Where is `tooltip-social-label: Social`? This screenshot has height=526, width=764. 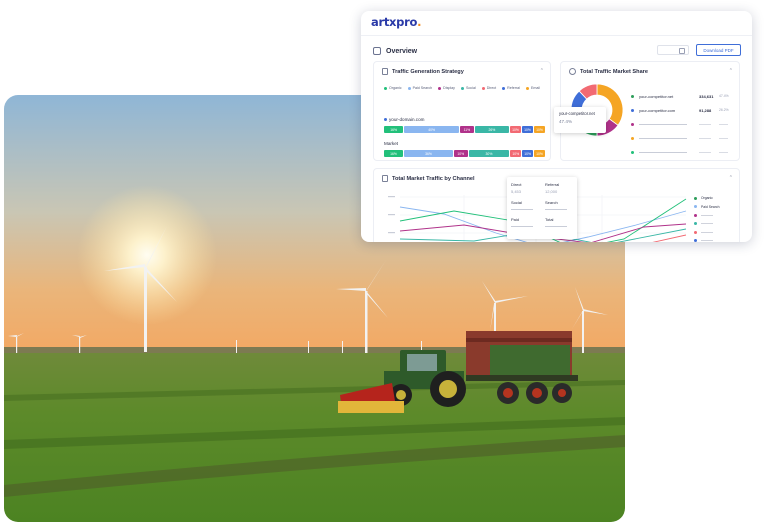
tooltip-social-label: Social is located at coordinates (516, 202).